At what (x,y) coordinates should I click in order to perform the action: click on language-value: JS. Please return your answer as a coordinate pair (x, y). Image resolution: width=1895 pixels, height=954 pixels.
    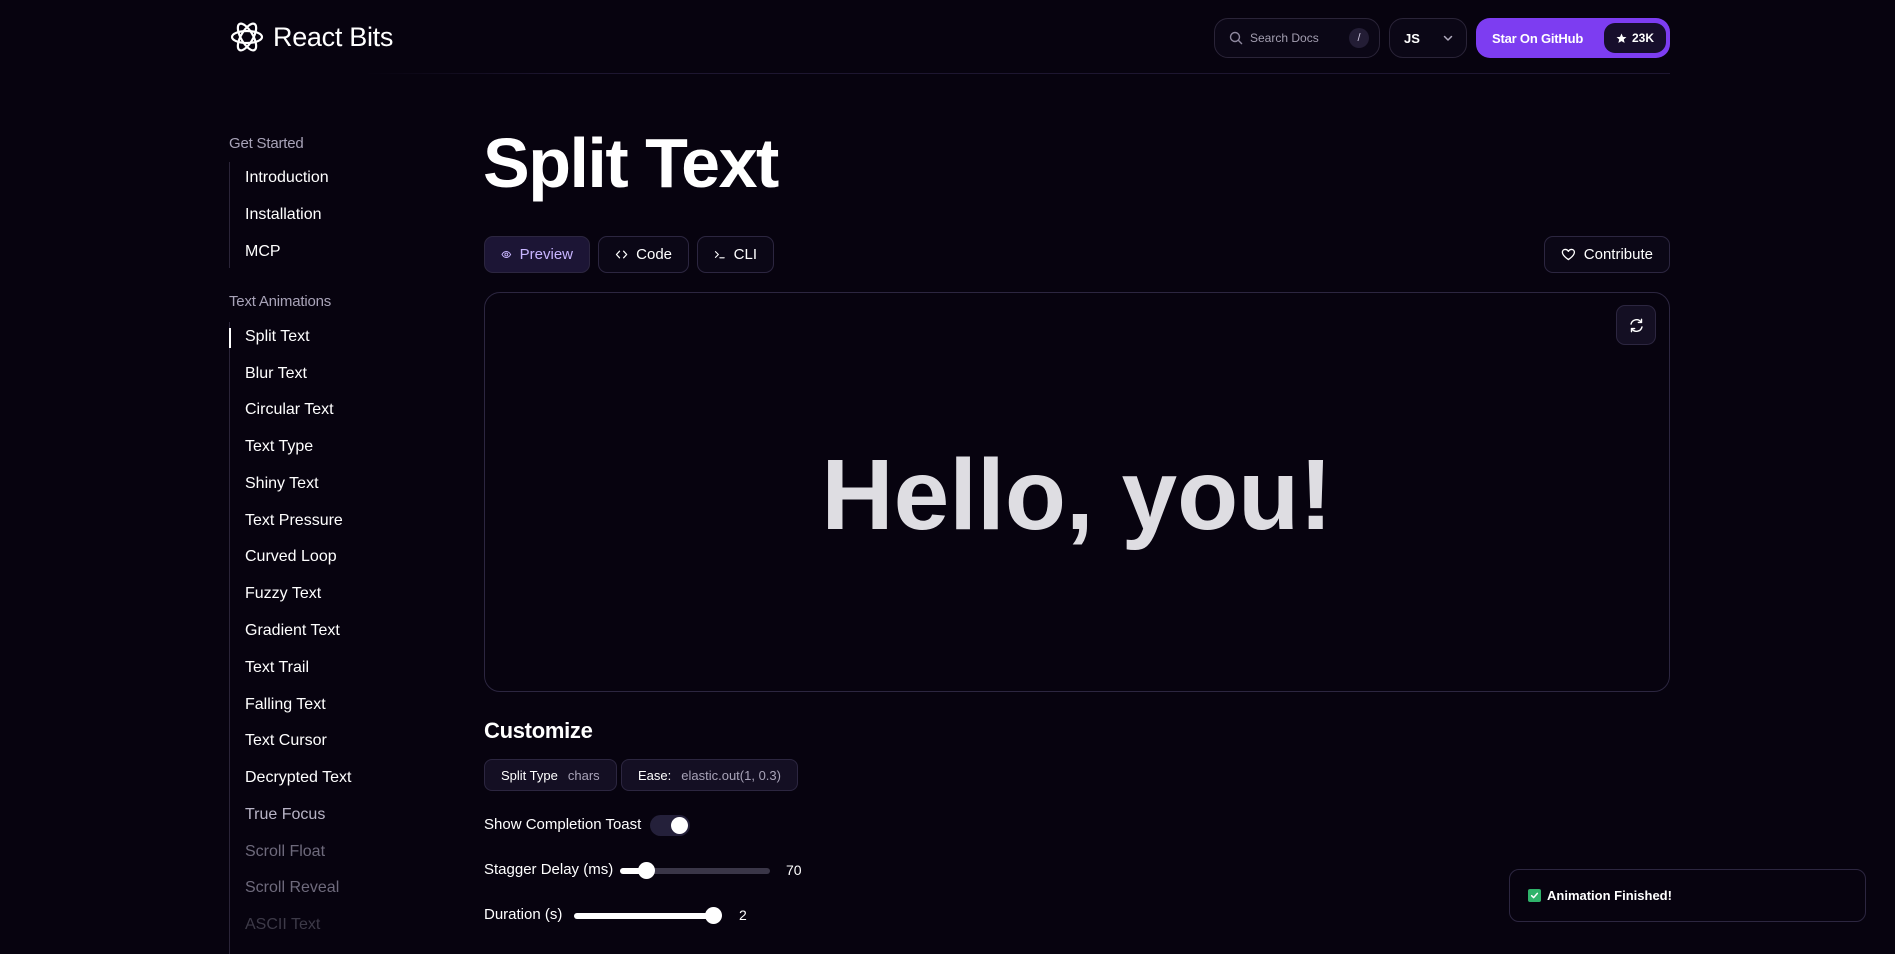
    Looking at the image, I should click on (1412, 38).